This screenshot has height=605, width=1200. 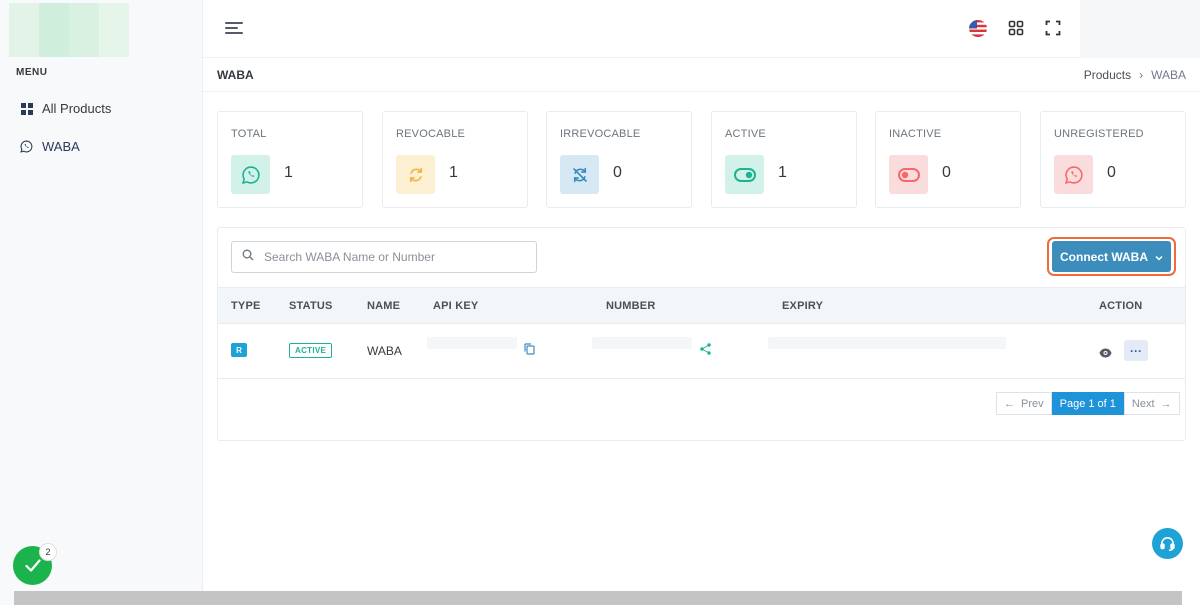 I want to click on support-chat-button, so click(x=1167, y=543).